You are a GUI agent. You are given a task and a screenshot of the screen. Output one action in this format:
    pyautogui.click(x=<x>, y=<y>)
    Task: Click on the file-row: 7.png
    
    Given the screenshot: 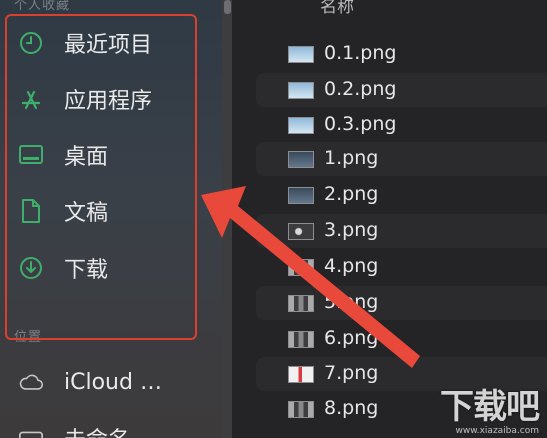 What is the action you would take?
    pyautogui.click(x=401, y=374)
    